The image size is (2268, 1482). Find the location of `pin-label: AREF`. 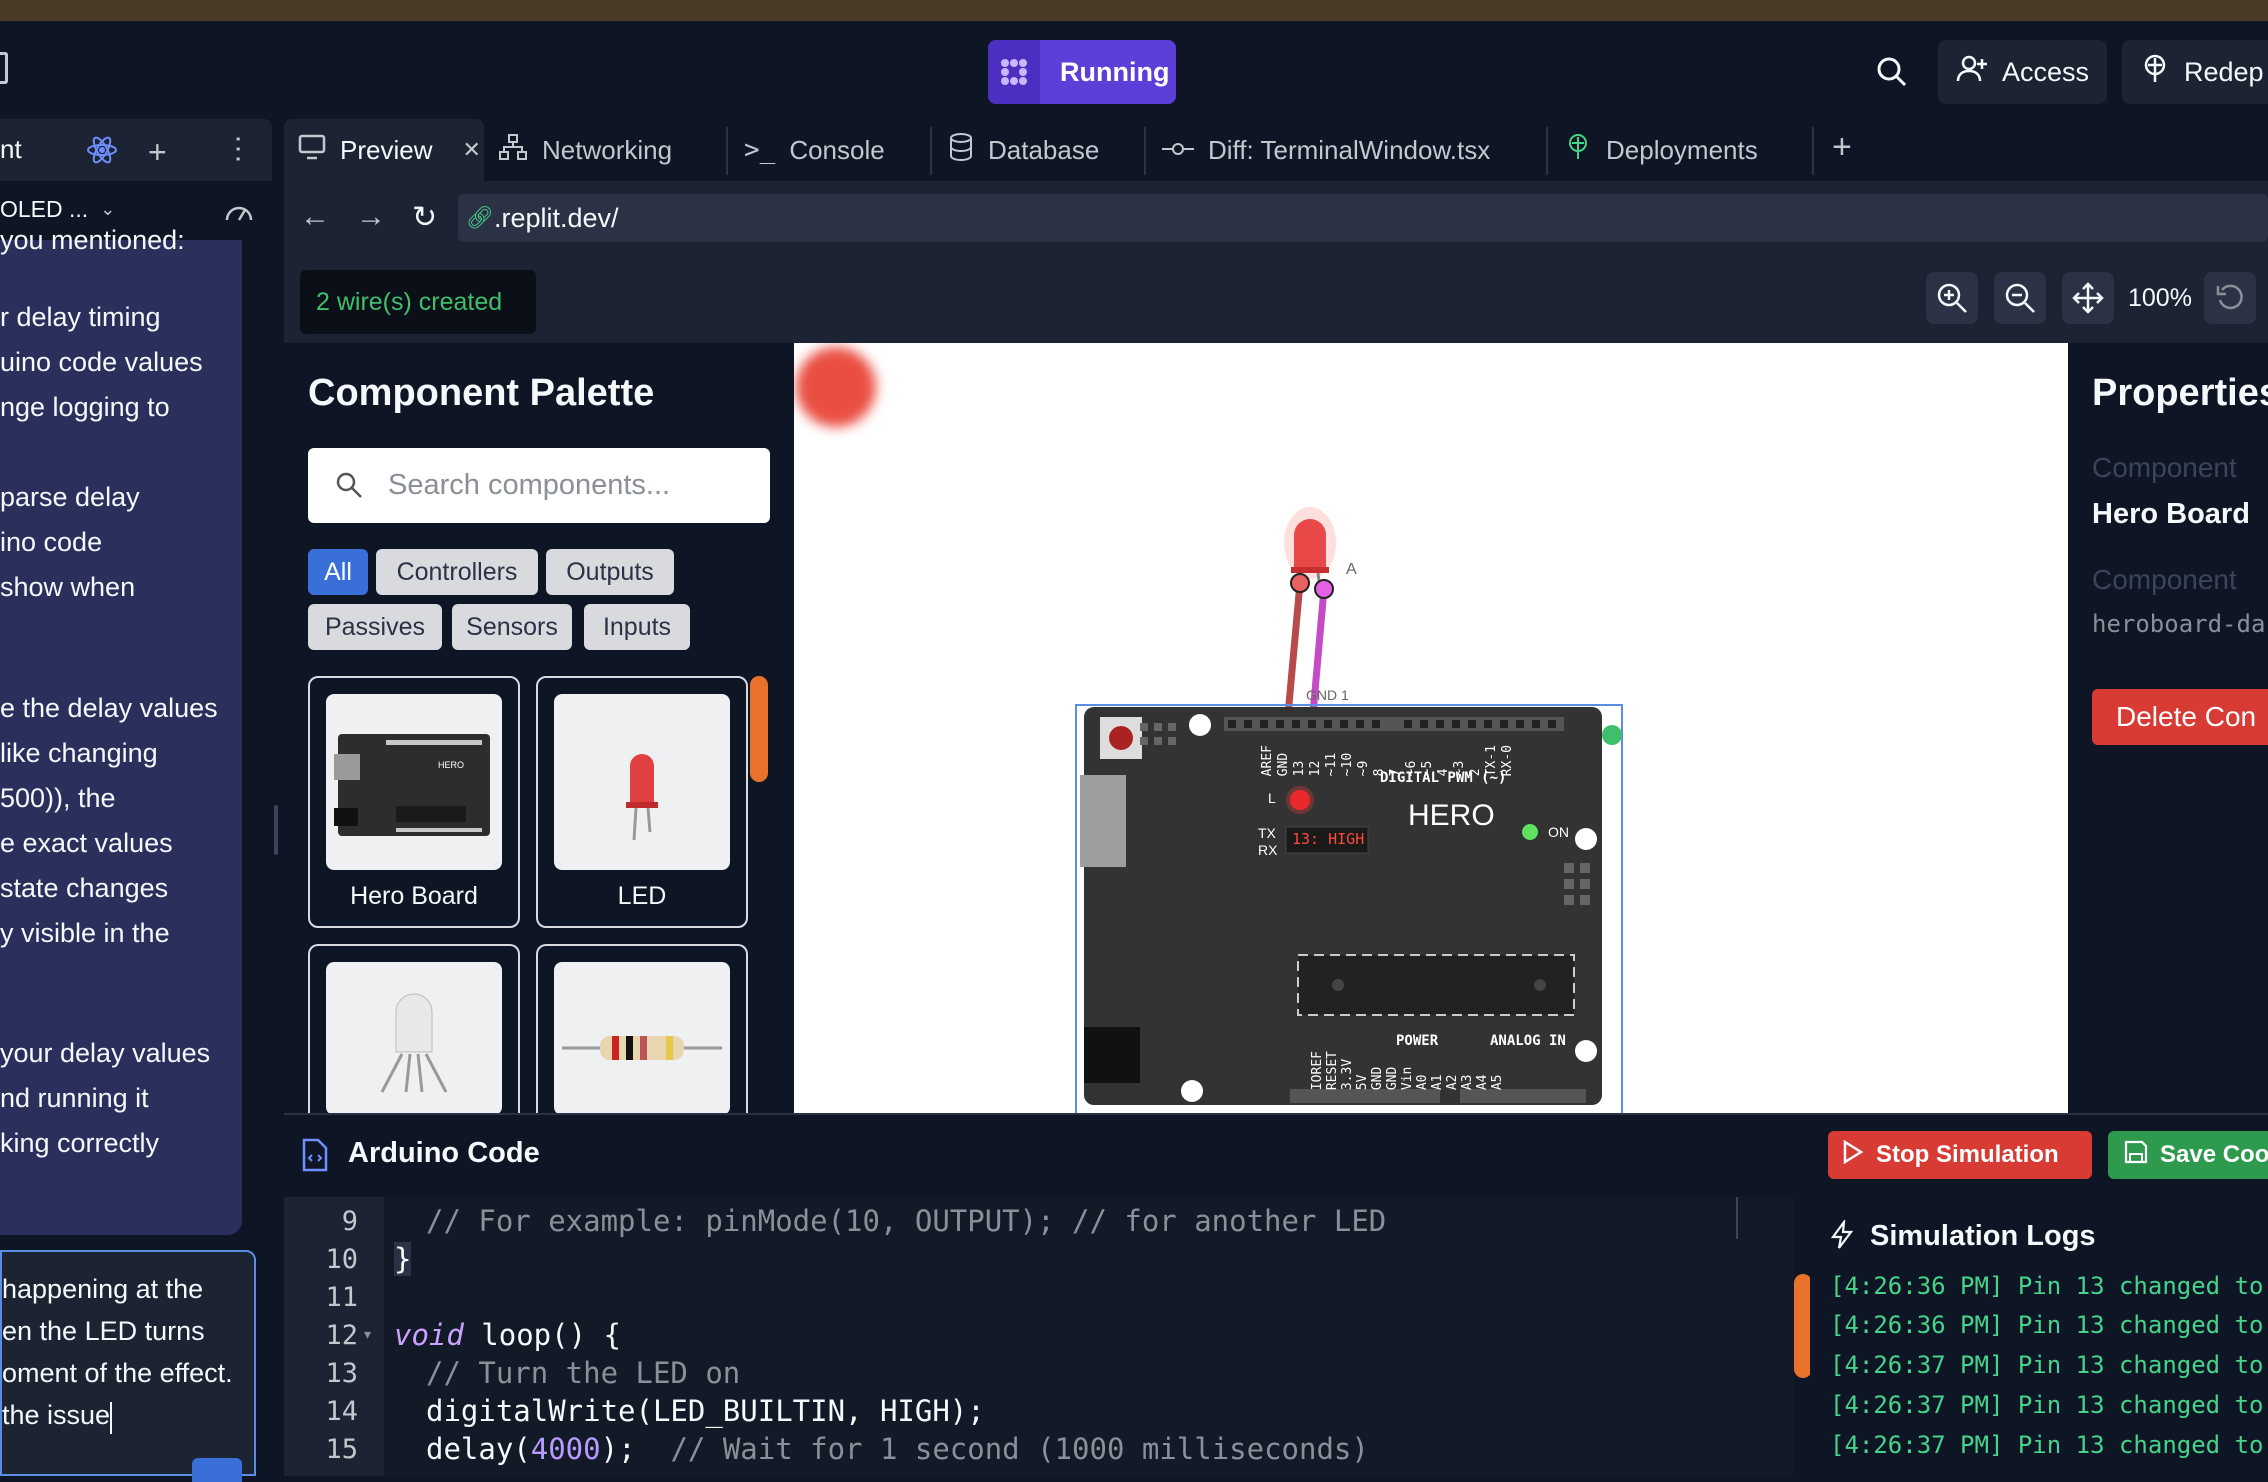

pin-label: AREF is located at coordinates (1267, 761).